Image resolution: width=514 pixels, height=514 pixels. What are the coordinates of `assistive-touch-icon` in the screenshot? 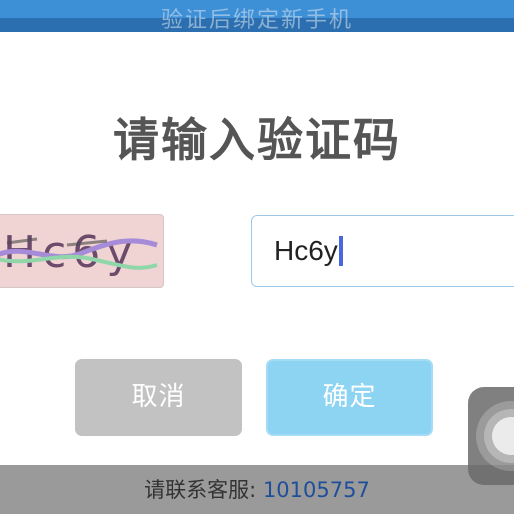 It's located at (491, 436).